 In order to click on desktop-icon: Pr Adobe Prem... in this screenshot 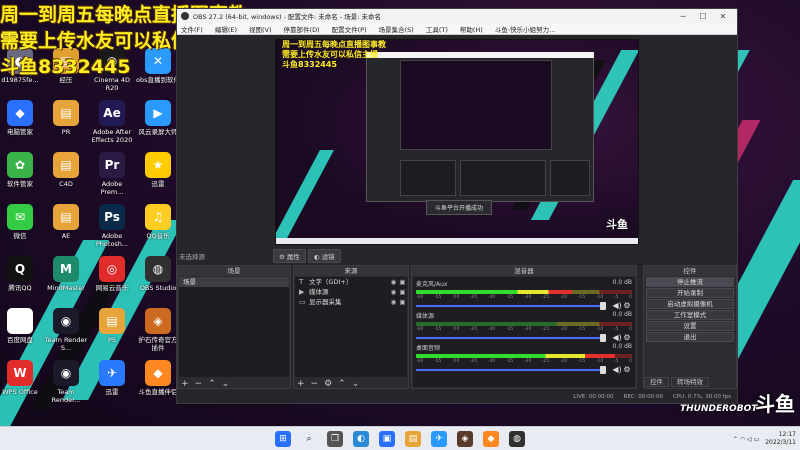, I will do `click(112, 174)`.